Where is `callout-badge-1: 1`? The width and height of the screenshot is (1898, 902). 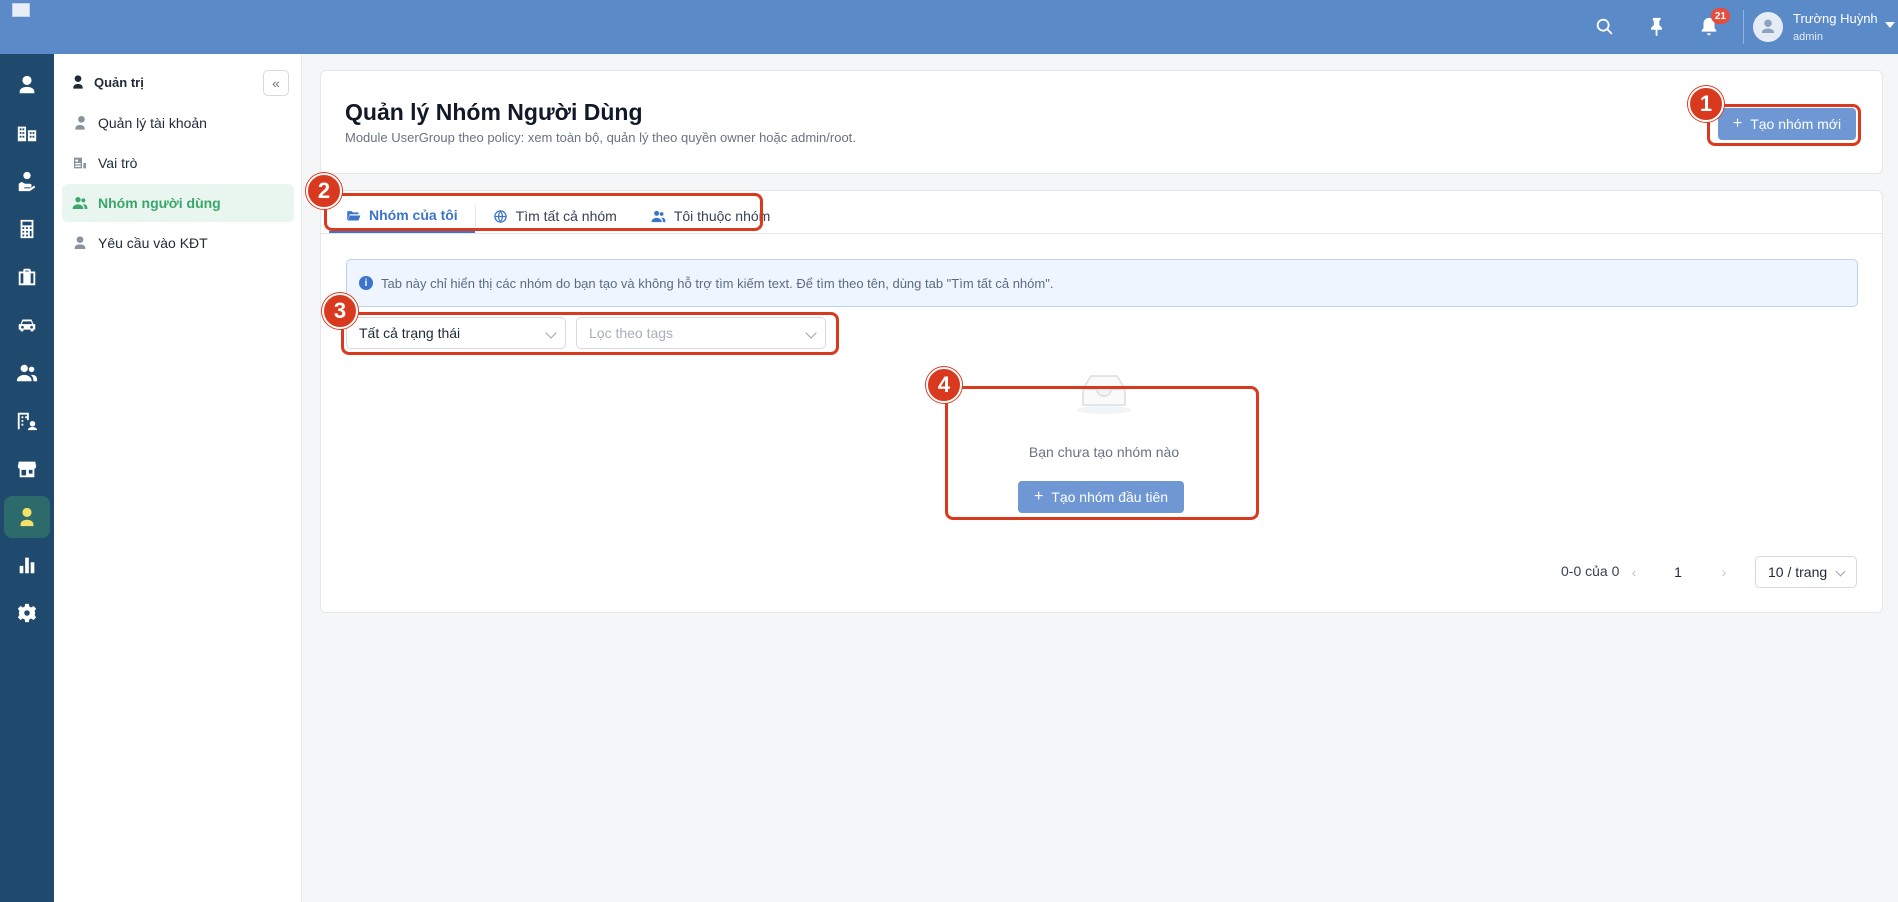 callout-badge-1: 1 is located at coordinates (1706, 104).